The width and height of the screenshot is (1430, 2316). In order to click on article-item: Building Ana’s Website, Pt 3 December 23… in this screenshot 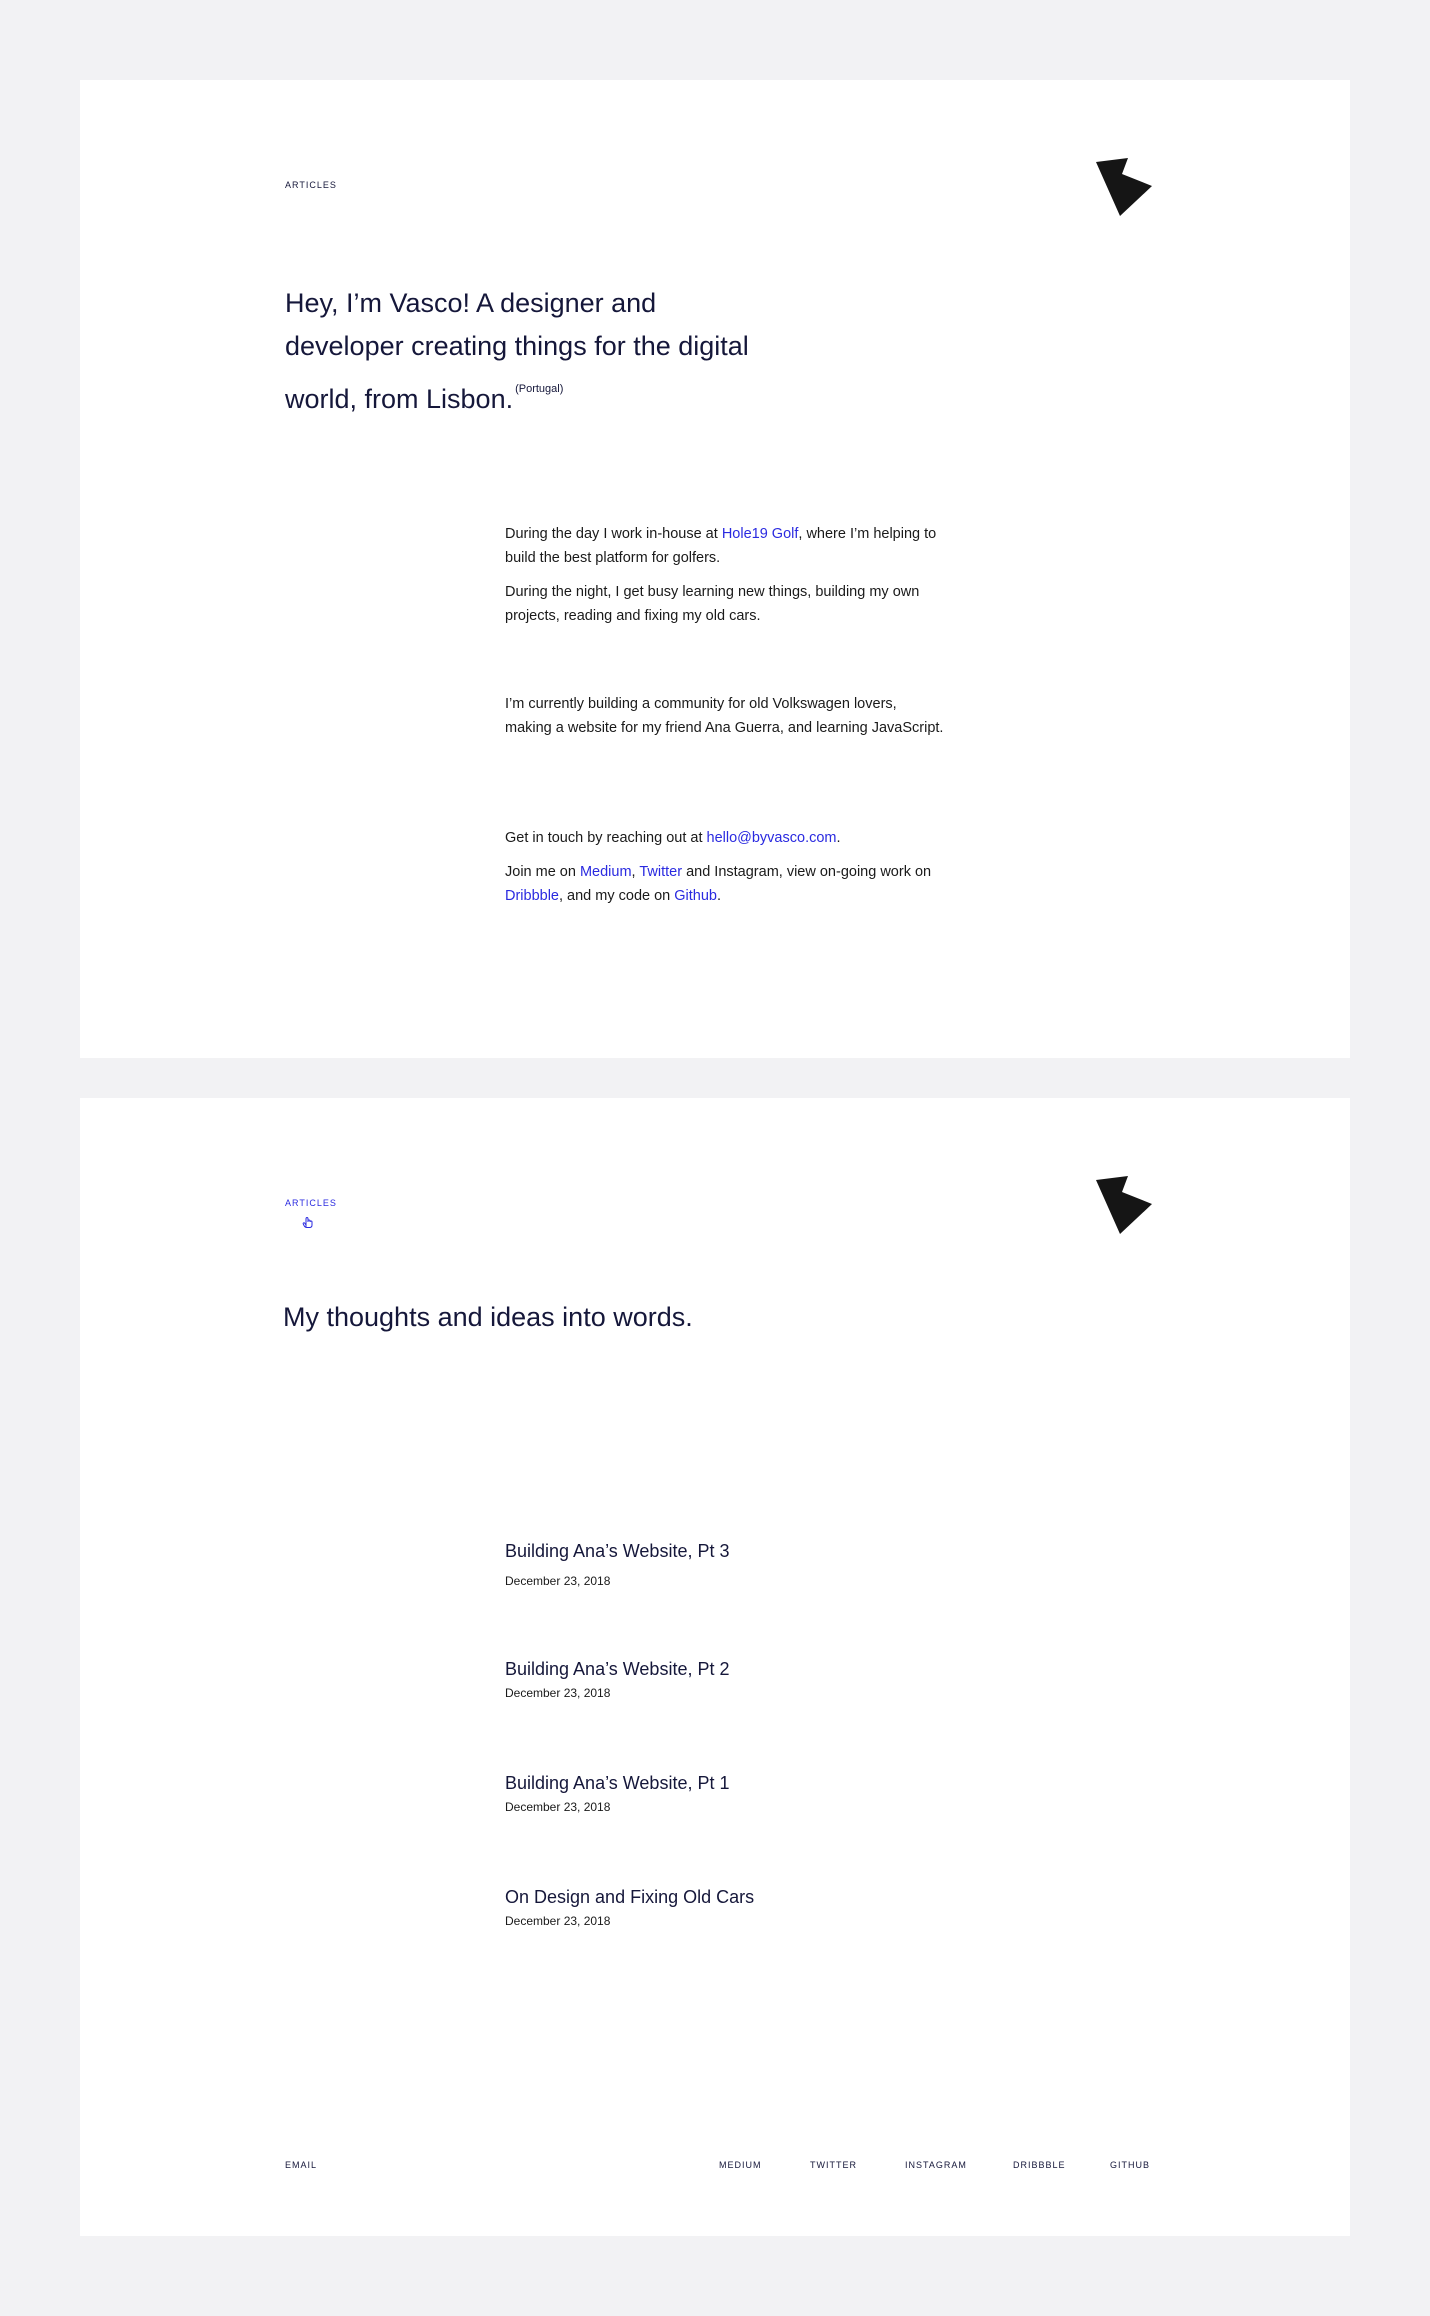, I will do `click(617, 1564)`.